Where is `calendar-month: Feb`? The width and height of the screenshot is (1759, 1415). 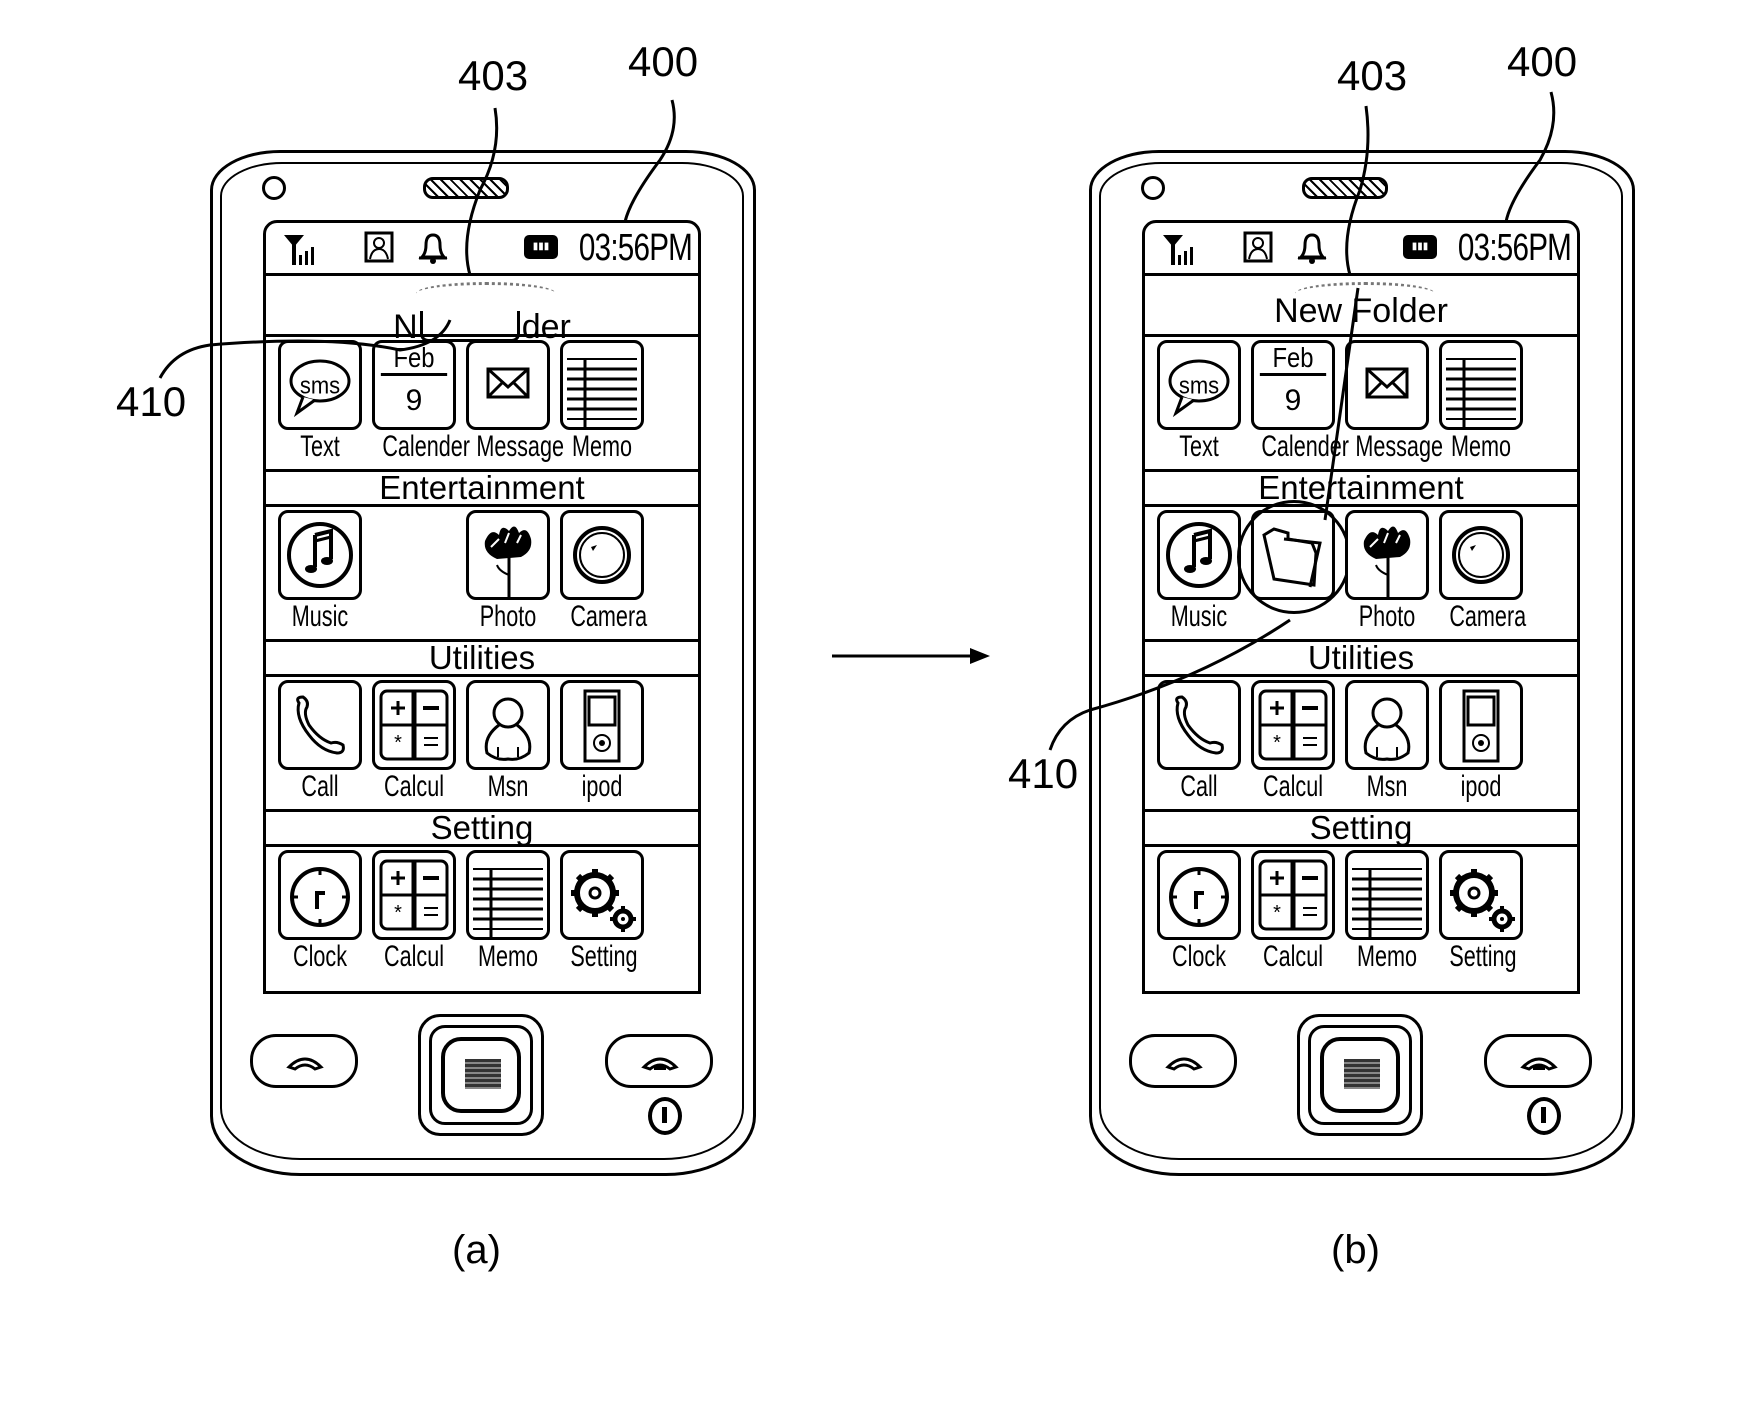 calendar-month: Feb is located at coordinates (414, 359).